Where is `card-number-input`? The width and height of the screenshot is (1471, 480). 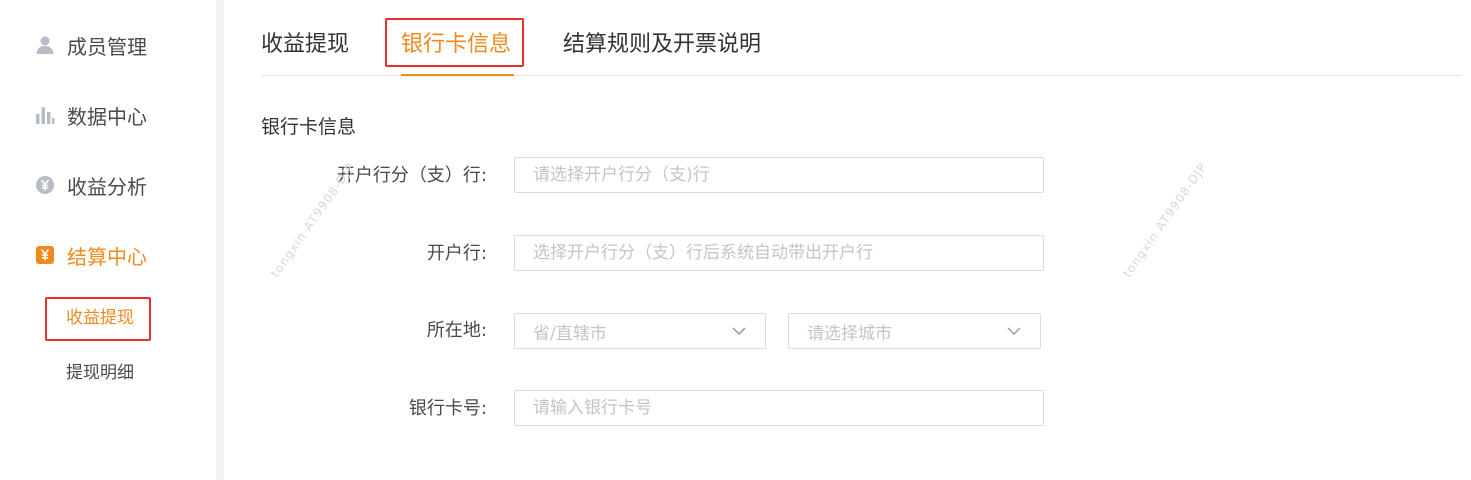
card-number-input is located at coordinates (779, 408).